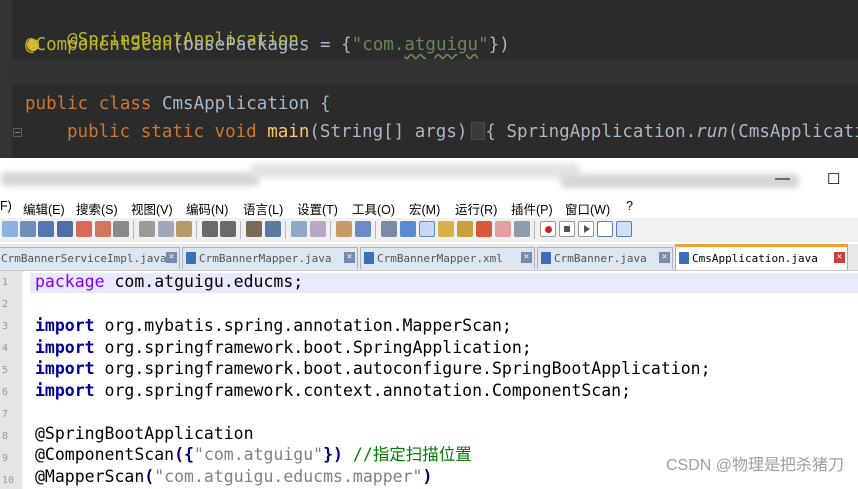 Image resolution: width=858 pixels, height=489 pixels. I want to click on menu-macro: 宏(M), so click(424, 208).